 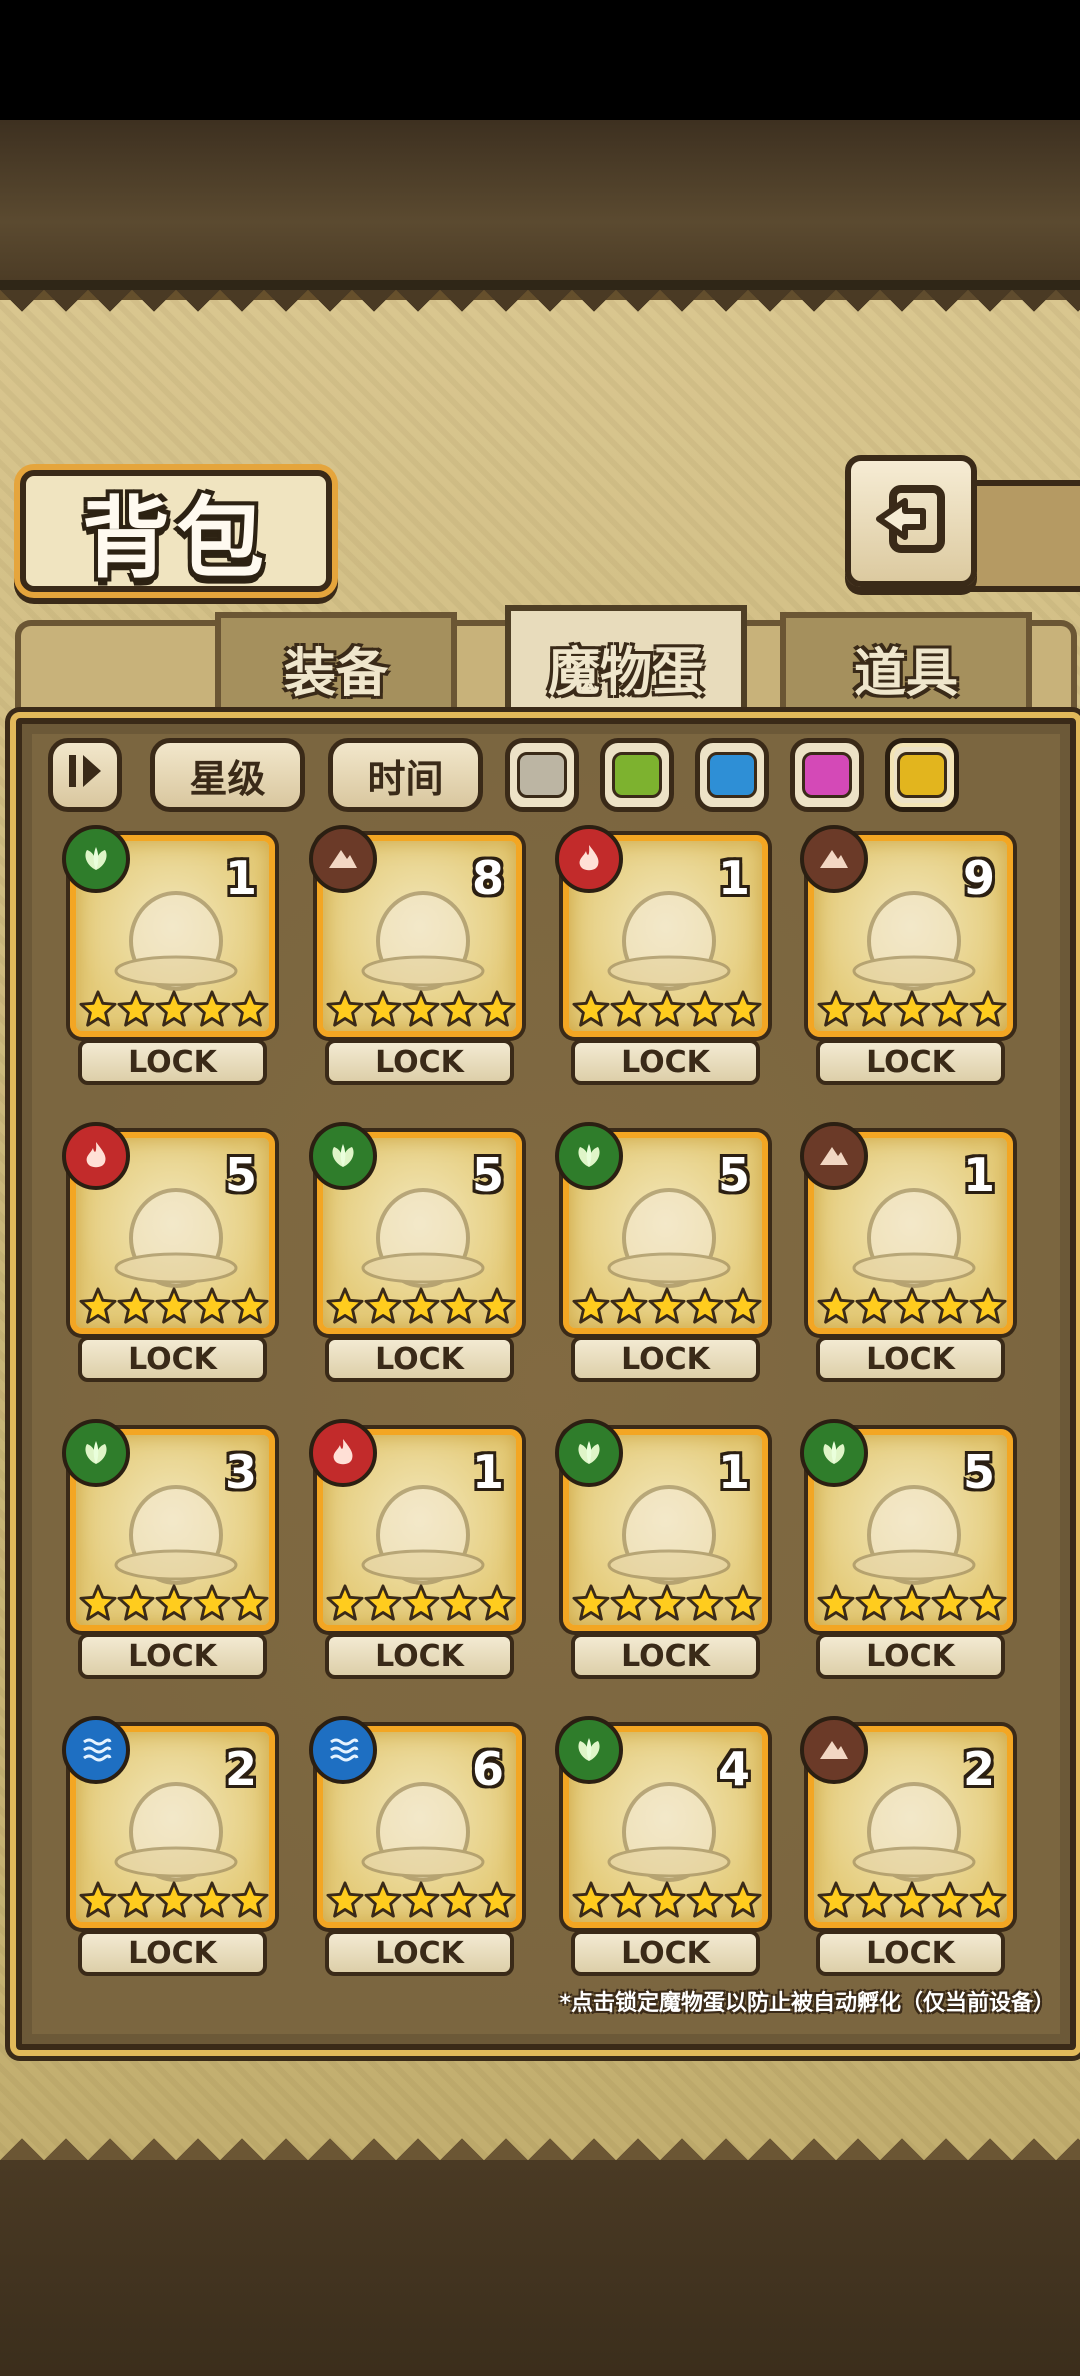 What do you see at coordinates (733, 878) in the screenshot?
I see `egg-count: 1` at bounding box center [733, 878].